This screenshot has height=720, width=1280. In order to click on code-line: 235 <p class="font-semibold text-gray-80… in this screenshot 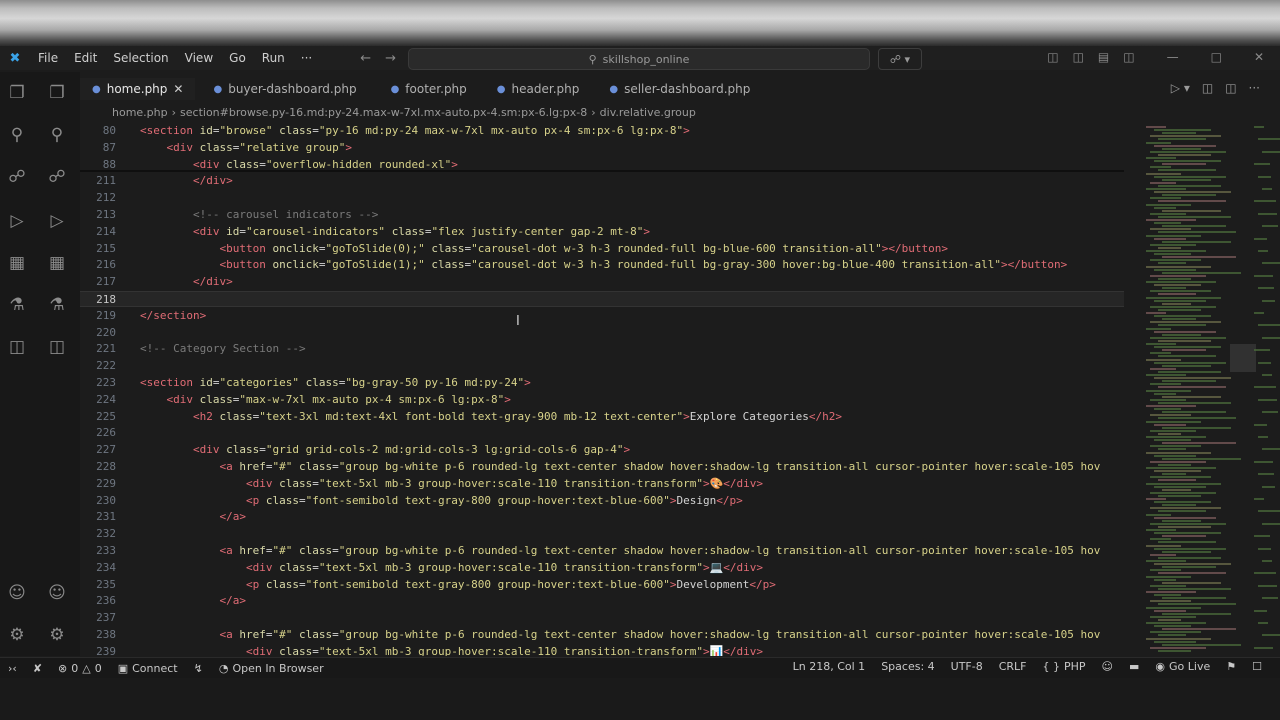, I will do `click(602, 585)`.